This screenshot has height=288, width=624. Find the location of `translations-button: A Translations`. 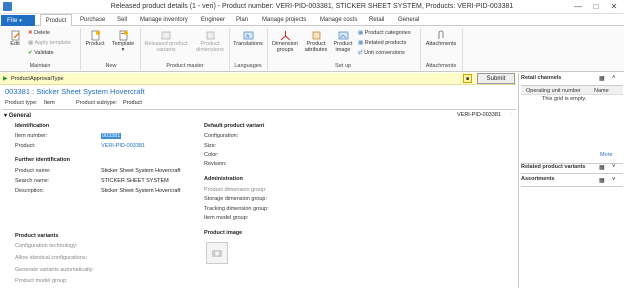

translations-button: A Translations is located at coordinates (248, 38).